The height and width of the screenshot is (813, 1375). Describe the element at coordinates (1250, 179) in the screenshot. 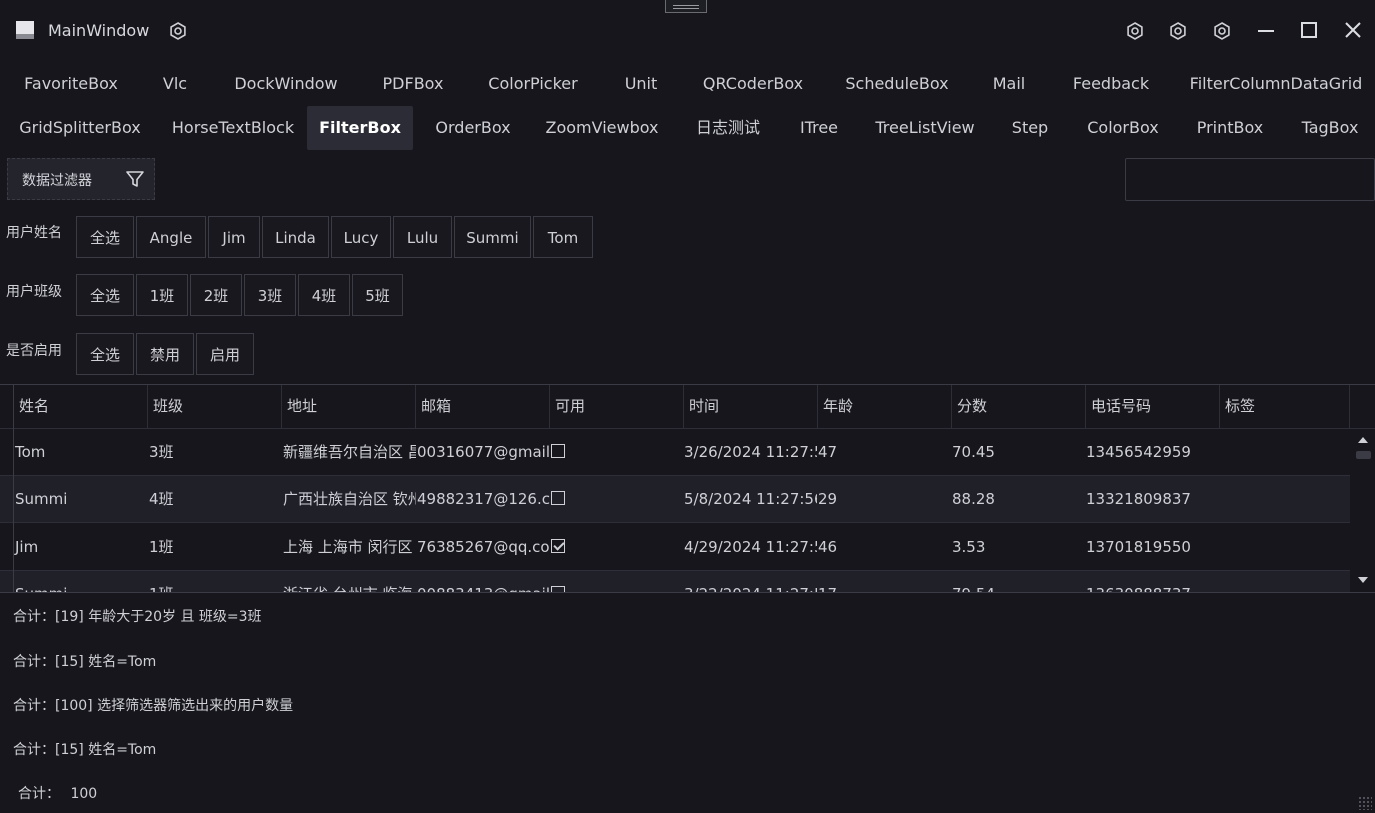

I see `search-input` at that location.